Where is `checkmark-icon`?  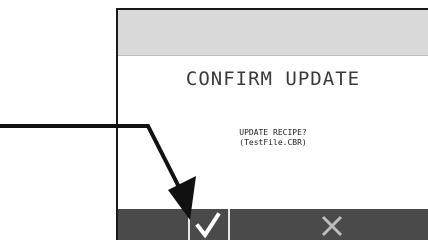
checkmark-icon is located at coordinates (208, 225).